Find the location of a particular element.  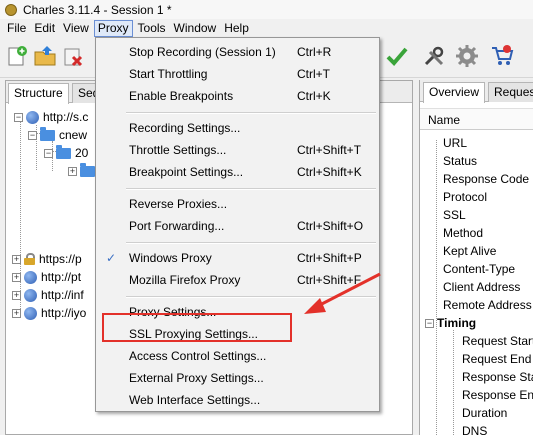

shopping-cart-icon is located at coordinates (502, 56).